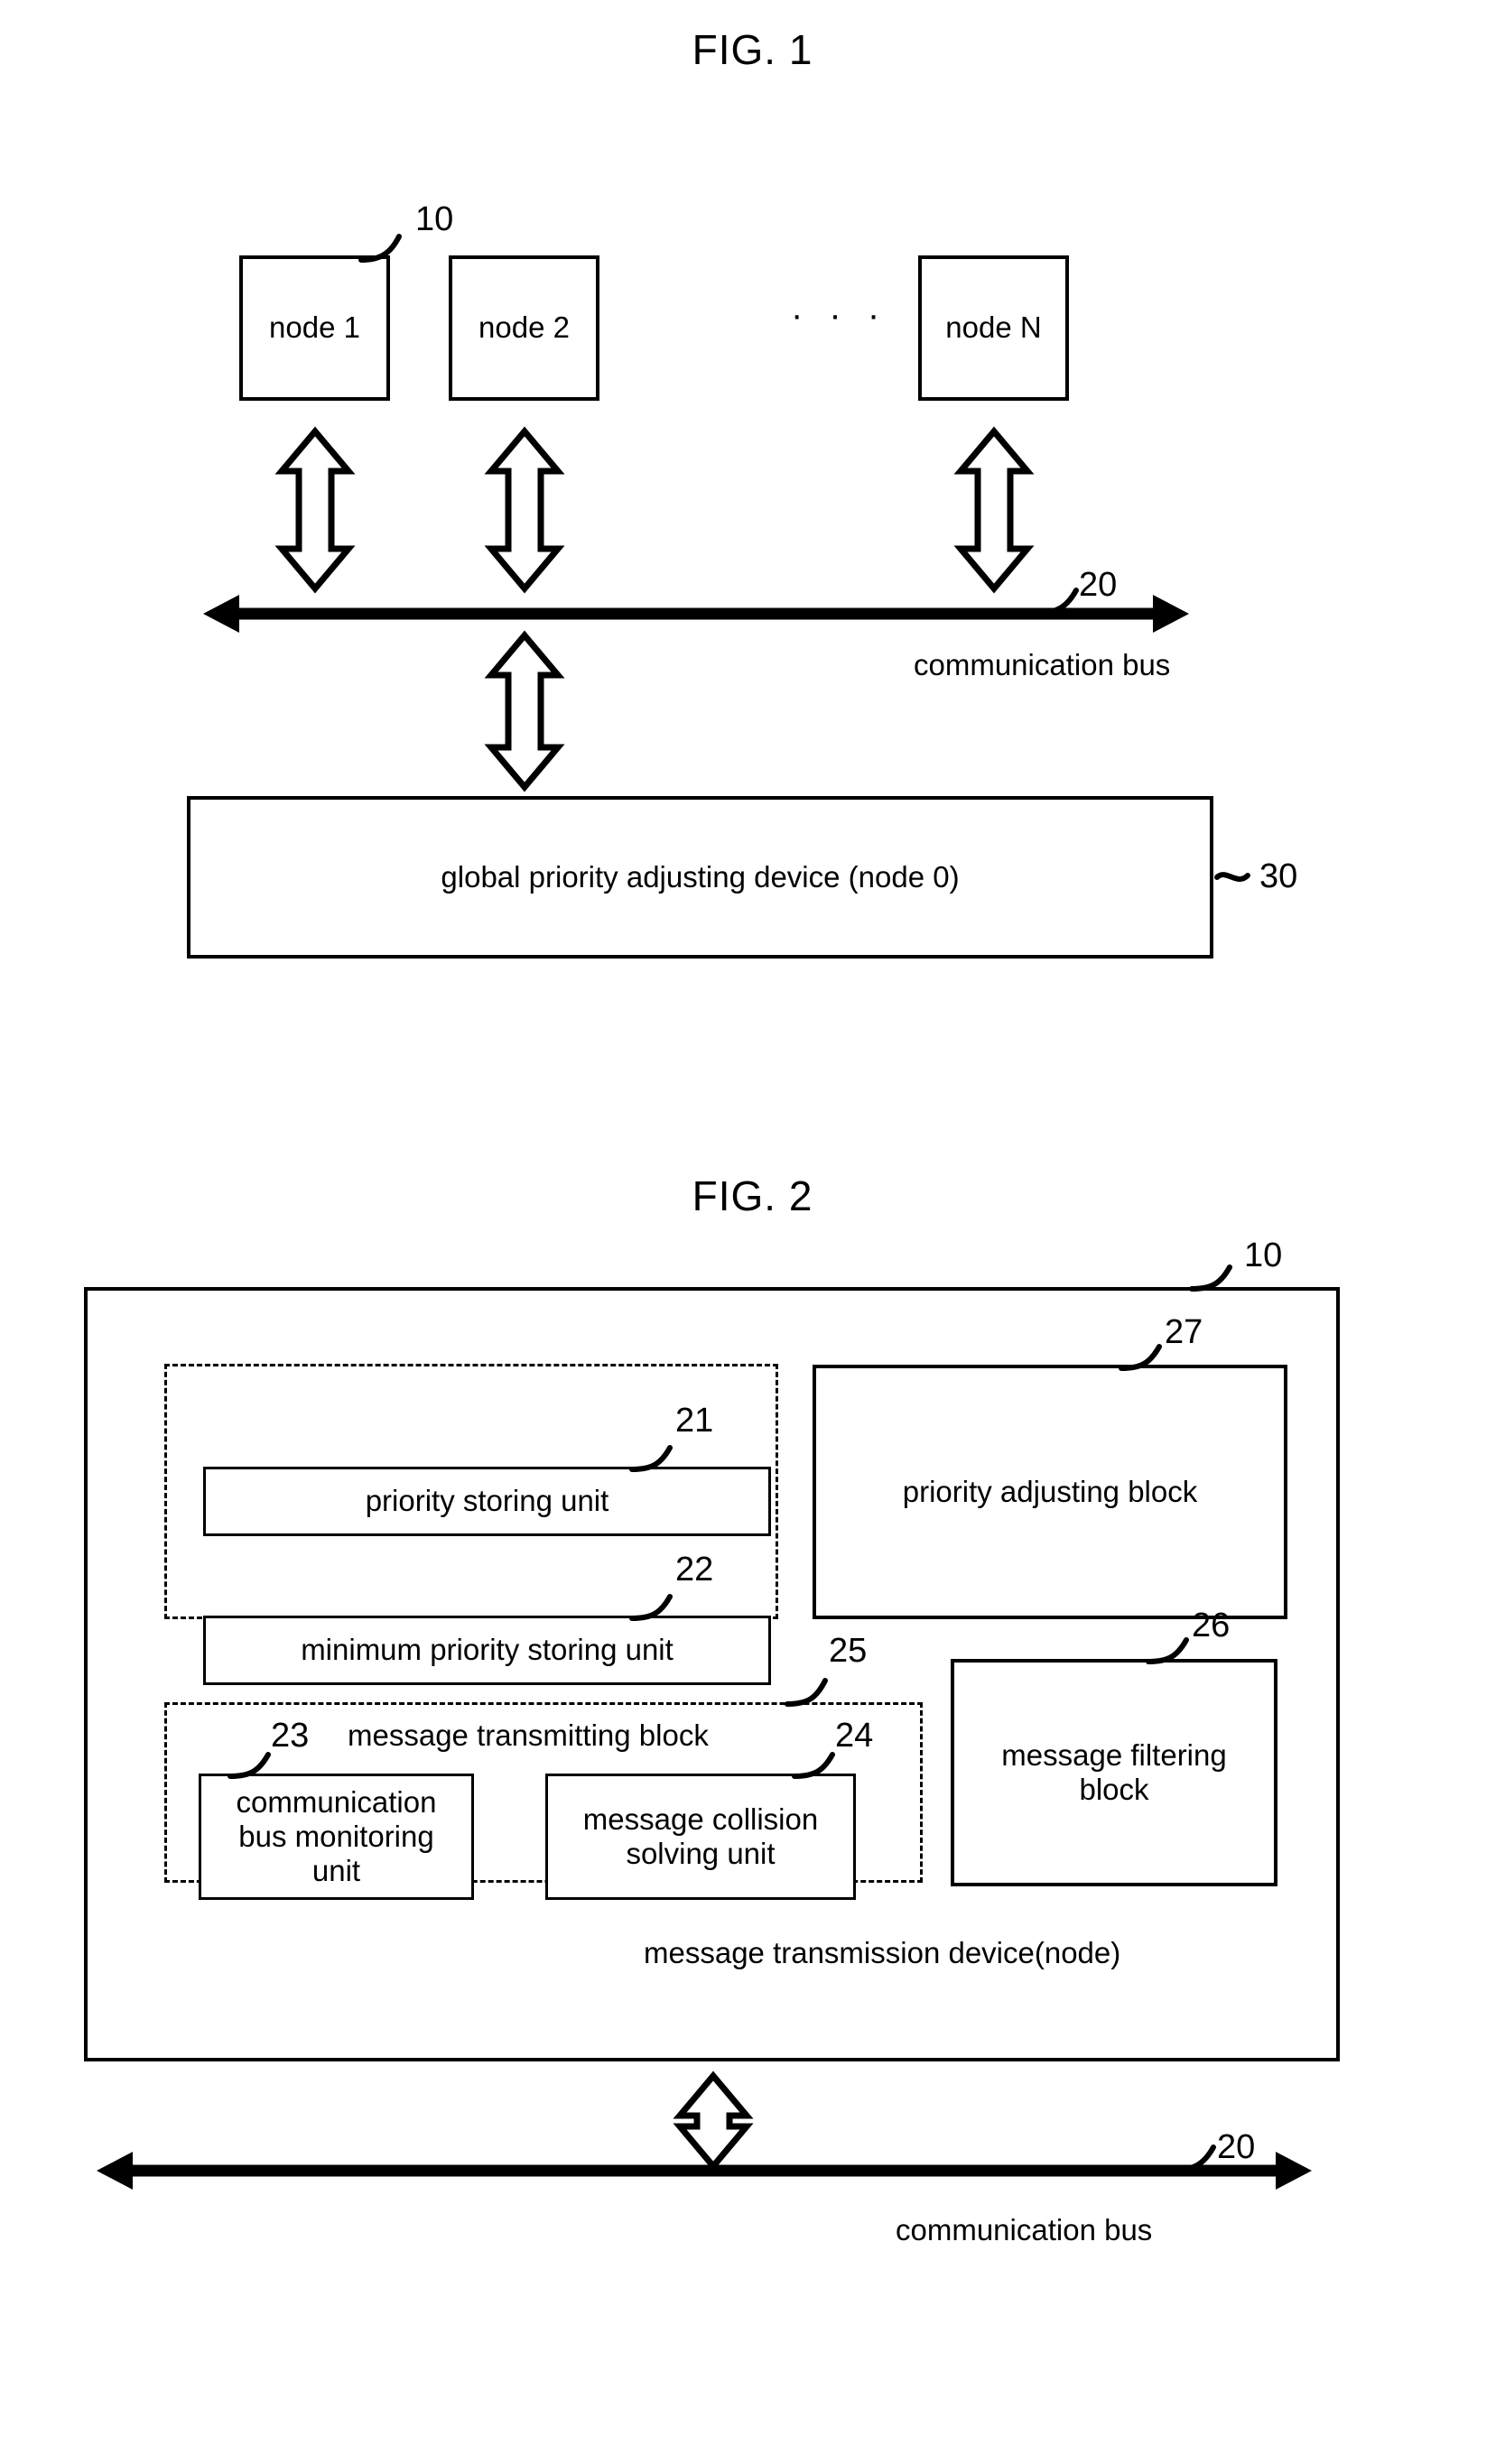  I want to click on communication-bus-monitoring-unit-box: communication bus monitoring unit, so click(336, 1837).